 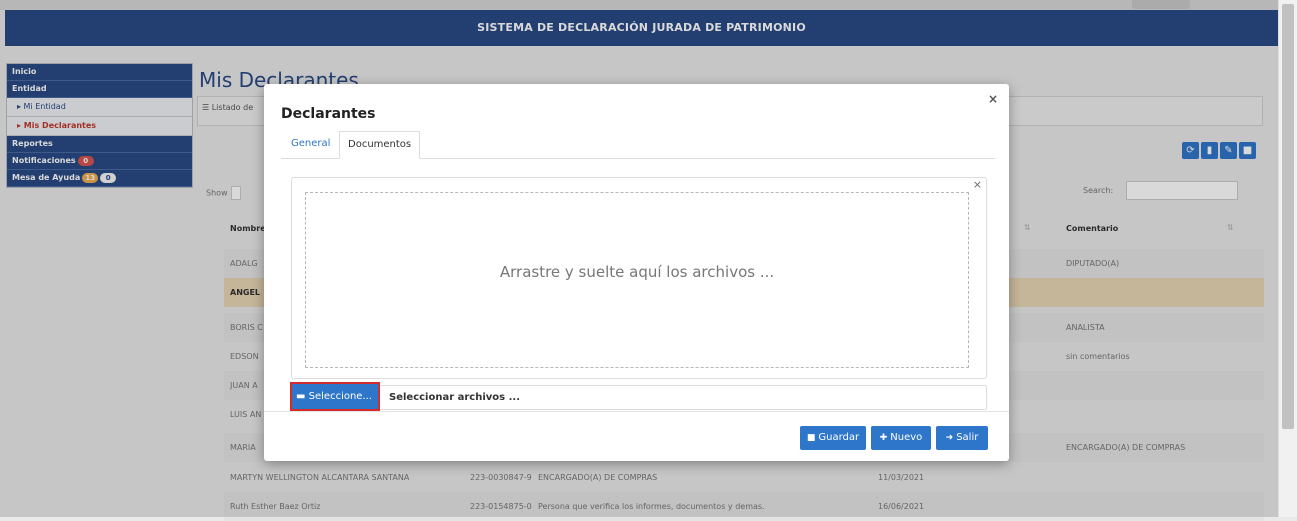 I want to click on clear-upload-button: ×, so click(x=977, y=184).